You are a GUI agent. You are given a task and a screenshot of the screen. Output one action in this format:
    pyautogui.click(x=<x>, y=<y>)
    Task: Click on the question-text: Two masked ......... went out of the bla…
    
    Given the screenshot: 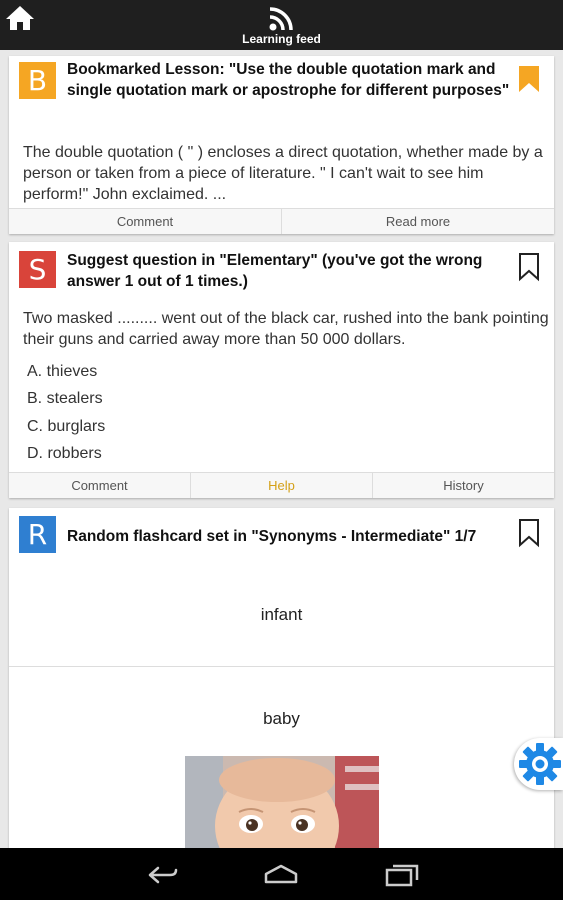 What is the action you would take?
    pyautogui.click(x=286, y=329)
    